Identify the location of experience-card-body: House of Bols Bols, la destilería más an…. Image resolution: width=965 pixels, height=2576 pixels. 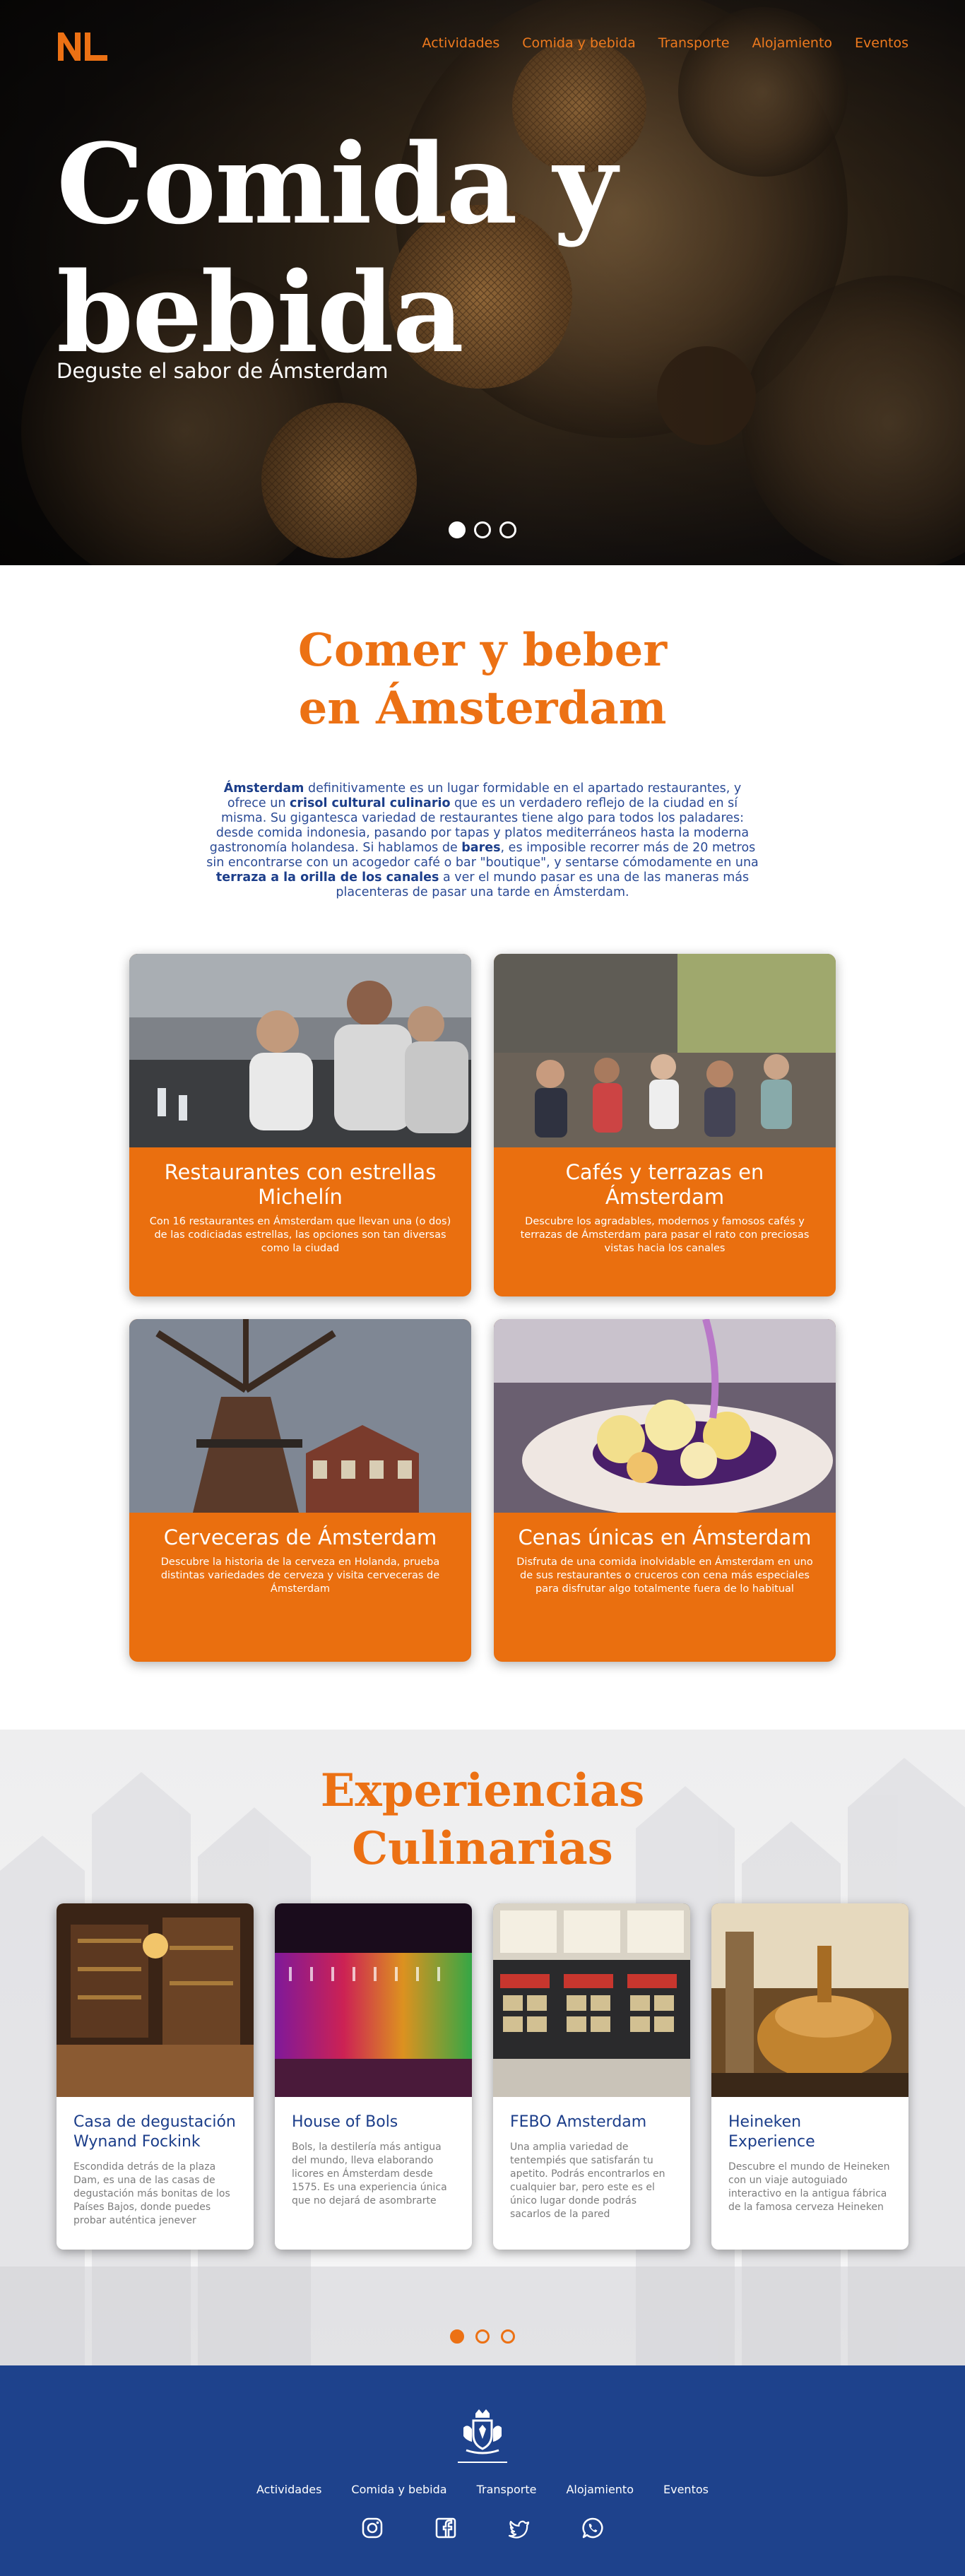
(373, 2160).